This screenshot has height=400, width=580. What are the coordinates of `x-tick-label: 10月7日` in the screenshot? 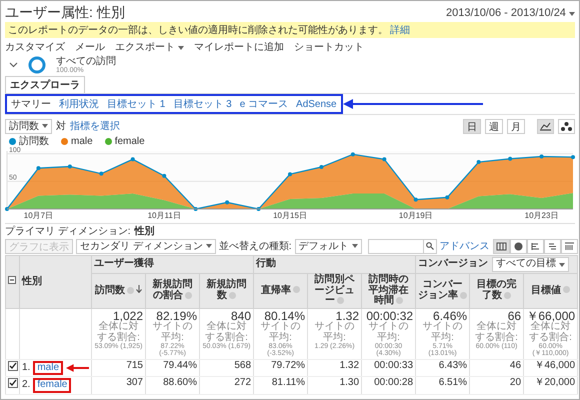 It's located at (39, 215).